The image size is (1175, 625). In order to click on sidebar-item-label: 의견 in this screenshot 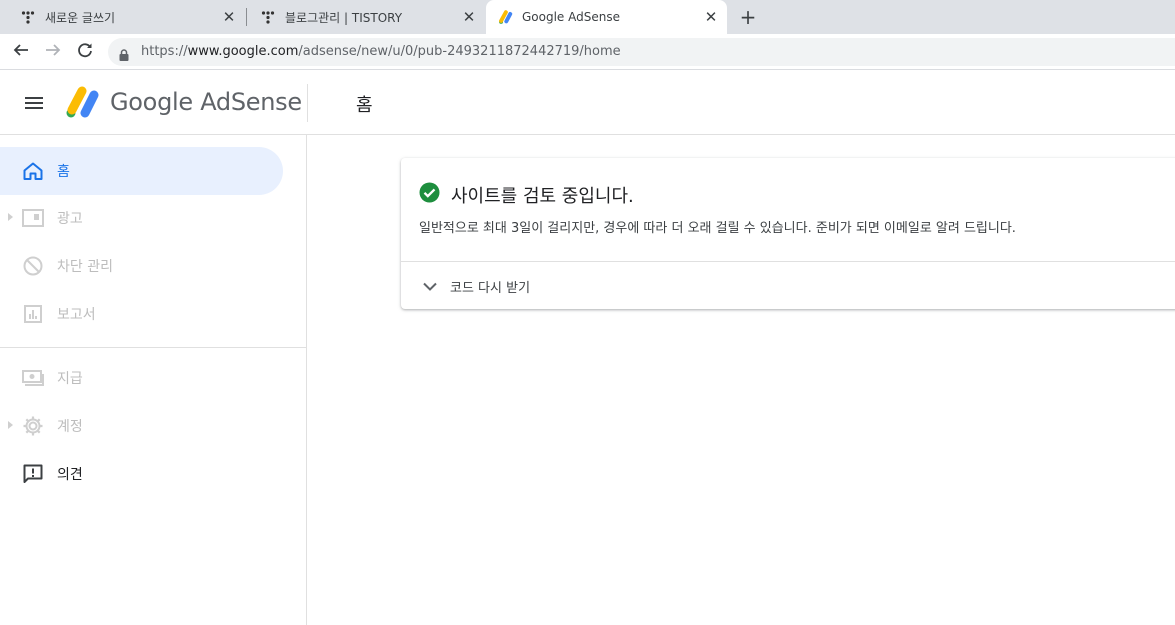, I will do `click(70, 475)`.